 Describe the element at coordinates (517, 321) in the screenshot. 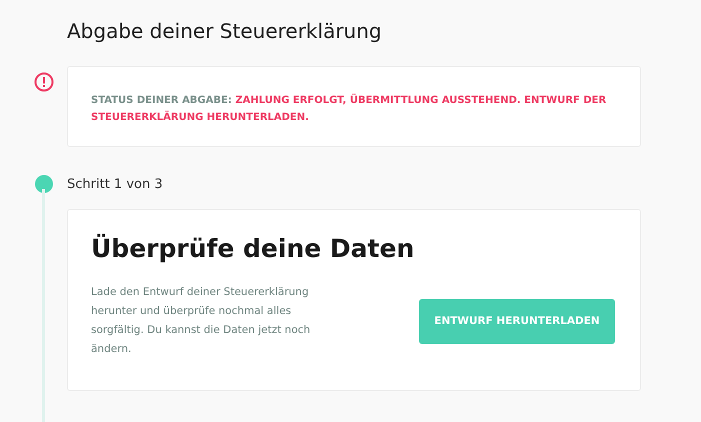

I see `download-button: ENTWURF HERUNTERLADEN` at that location.